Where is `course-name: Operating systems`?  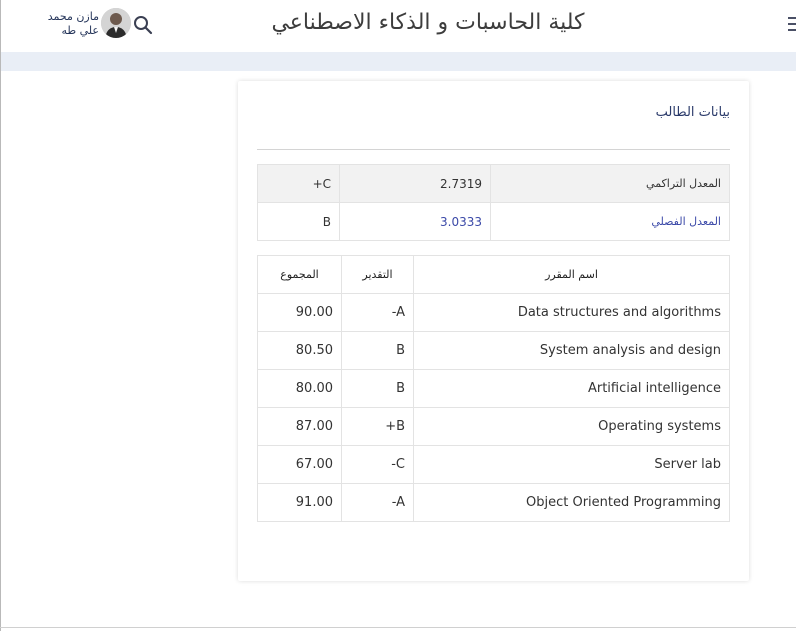 course-name: Operating systems is located at coordinates (571, 426).